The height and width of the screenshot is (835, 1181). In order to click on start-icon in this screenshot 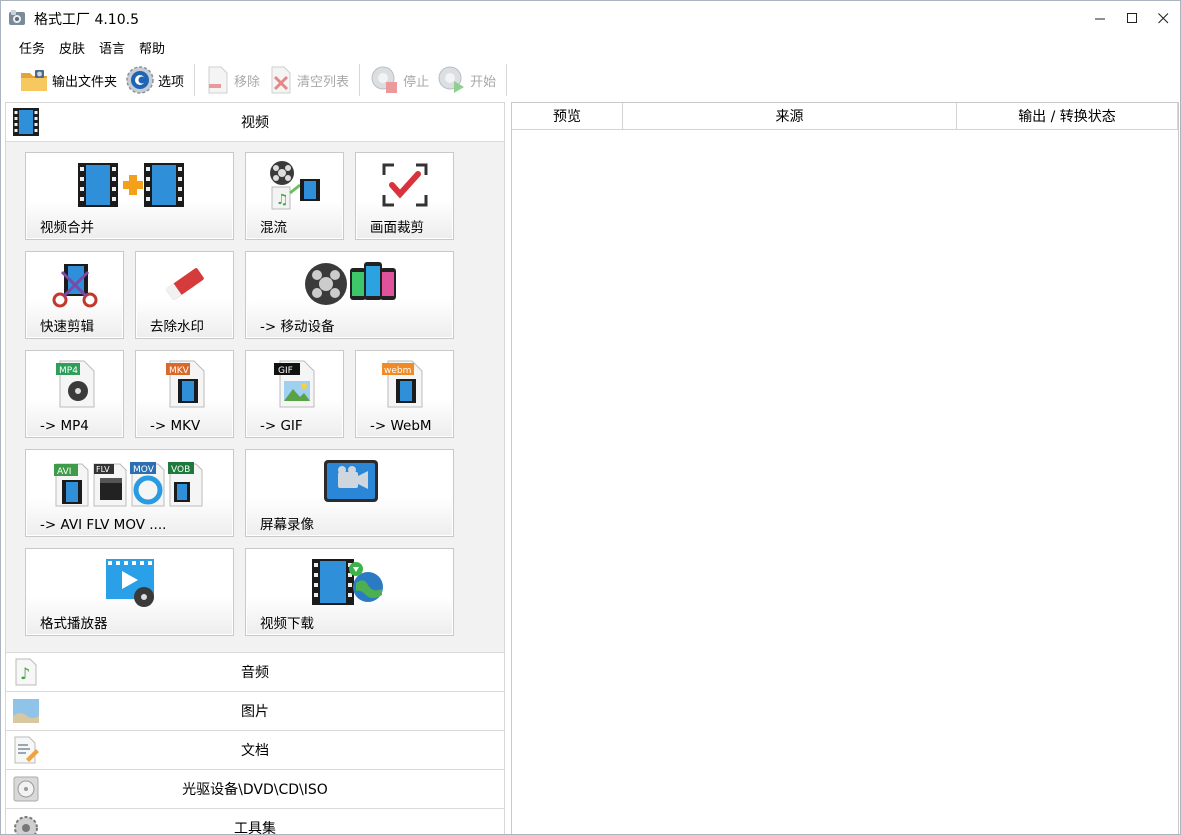, I will do `click(451, 79)`.